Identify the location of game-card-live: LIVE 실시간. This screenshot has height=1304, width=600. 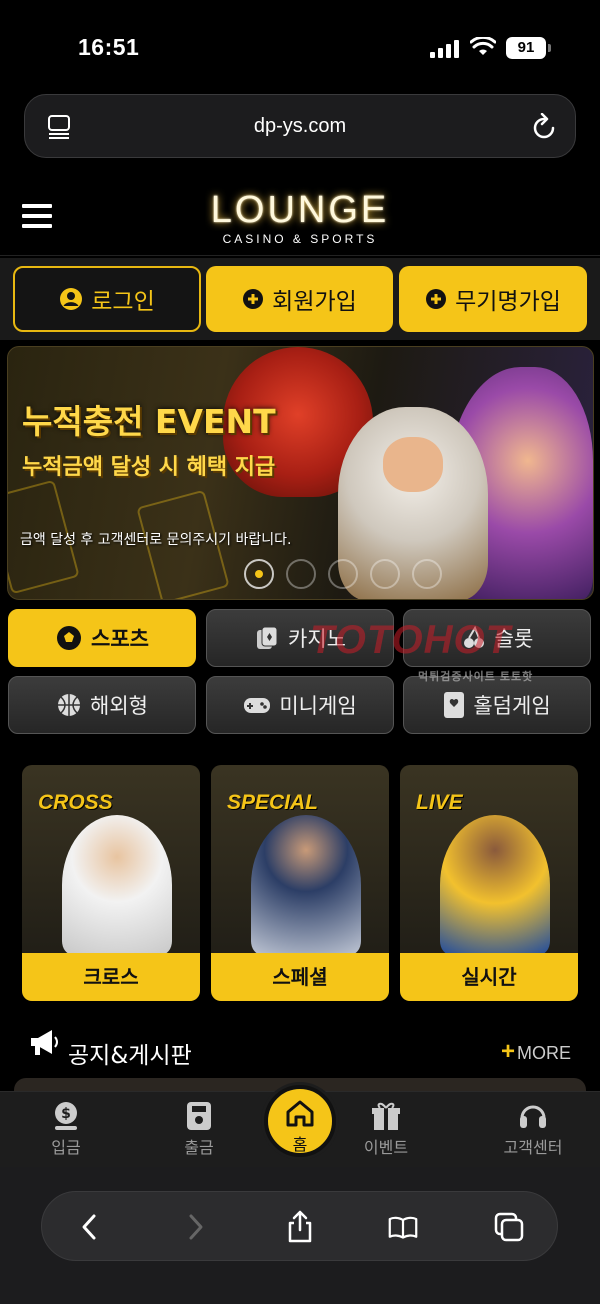
(489, 883).